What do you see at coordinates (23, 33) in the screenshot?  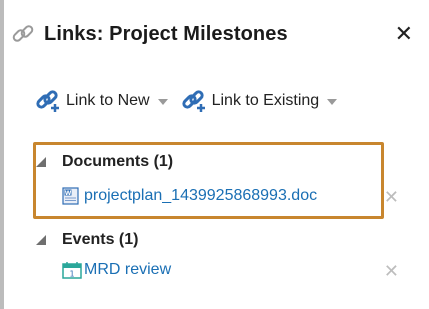 I see `chain-link-icon` at bounding box center [23, 33].